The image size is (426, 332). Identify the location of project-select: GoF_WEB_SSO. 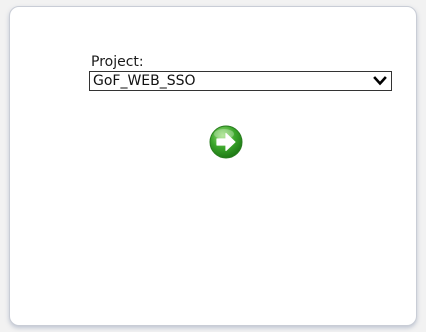
(240, 81).